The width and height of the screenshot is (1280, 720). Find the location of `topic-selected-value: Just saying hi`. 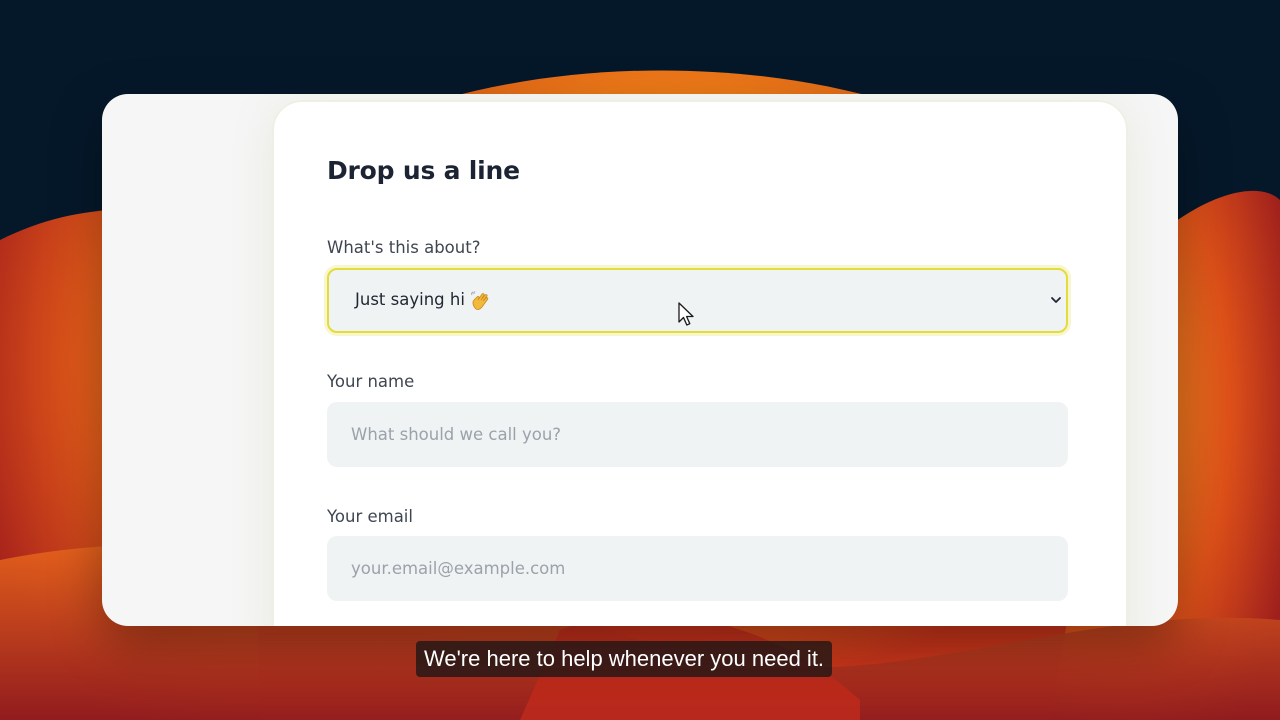

topic-selected-value: Just saying hi is located at coordinates (410, 299).